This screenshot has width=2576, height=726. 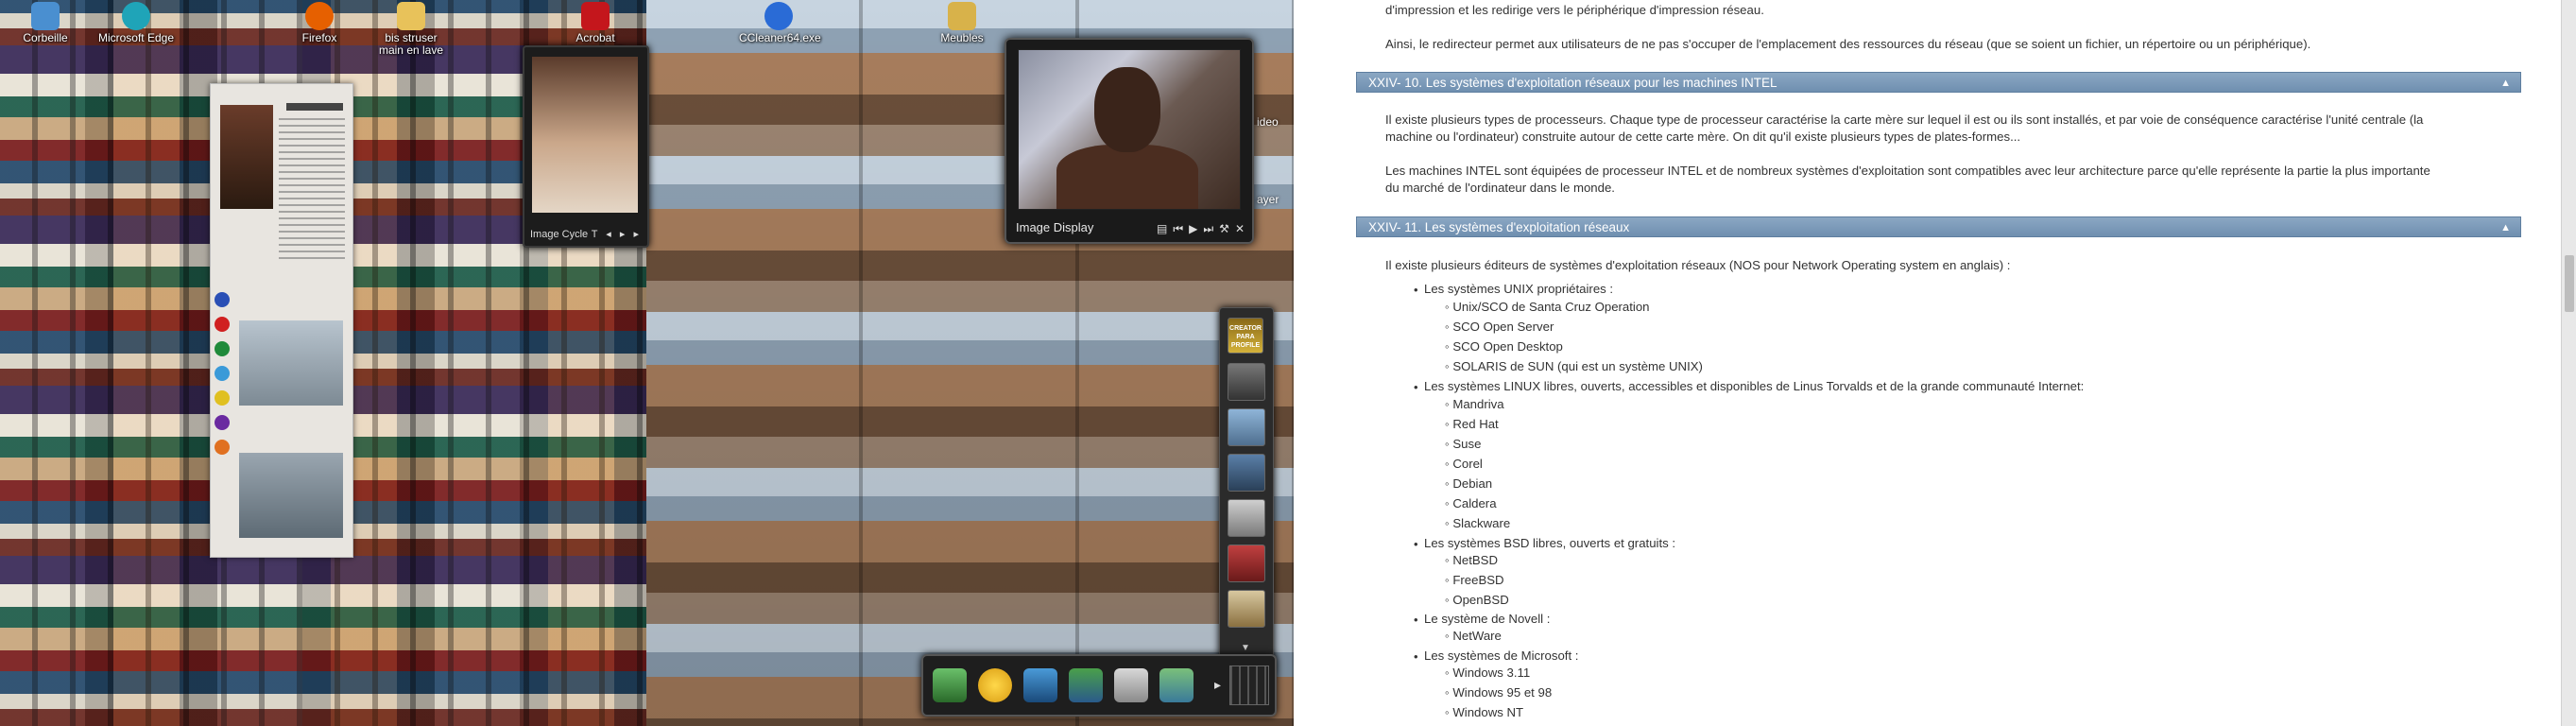 What do you see at coordinates (136, 16) in the screenshot?
I see `edge-icon` at bounding box center [136, 16].